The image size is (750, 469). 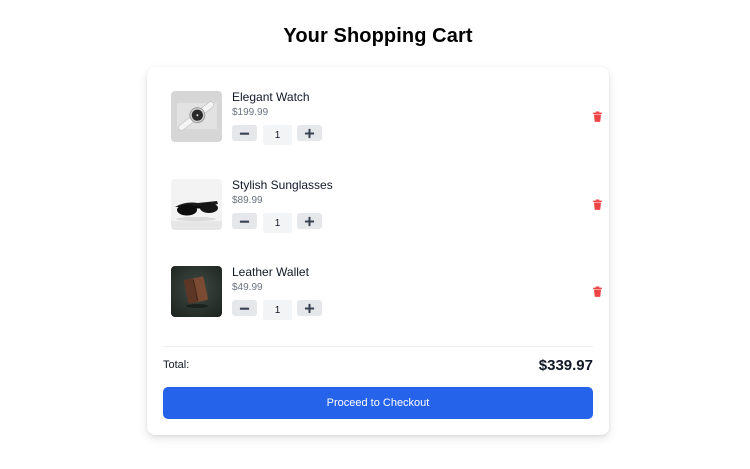 I want to click on item-name: Elegant Watch, so click(x=271, y=97).